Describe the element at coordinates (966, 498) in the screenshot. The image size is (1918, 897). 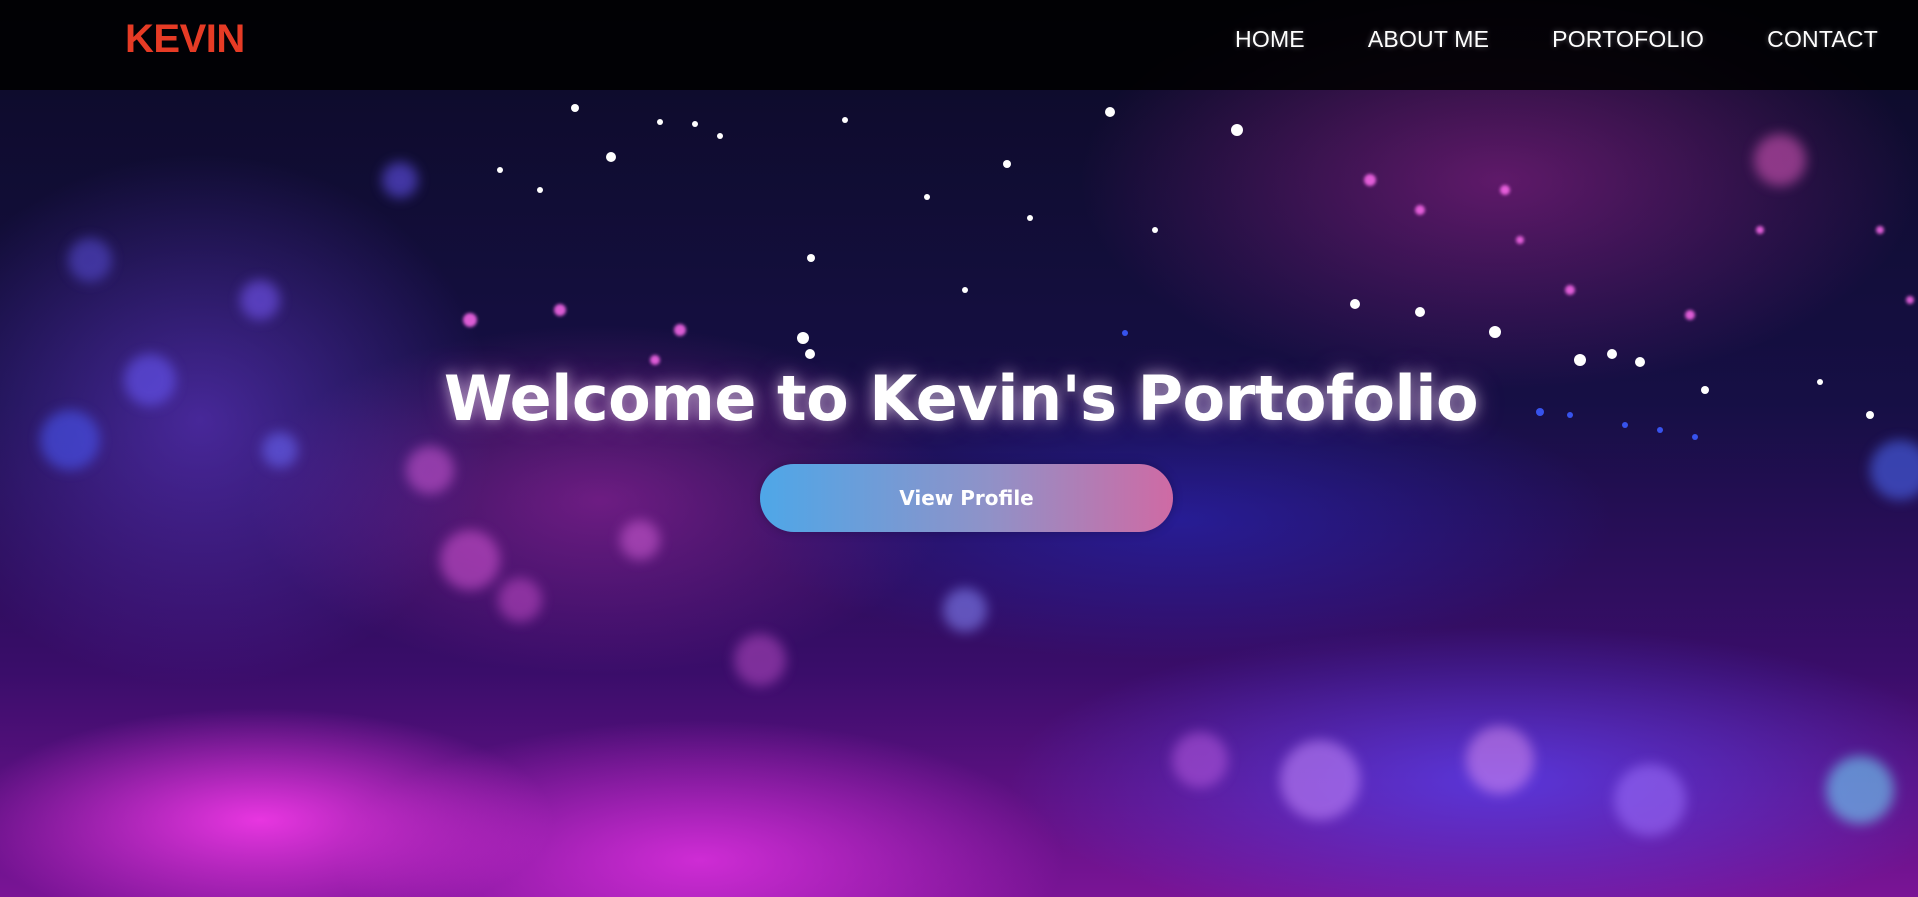
I see `view-profile-button: View Profile` at that location.